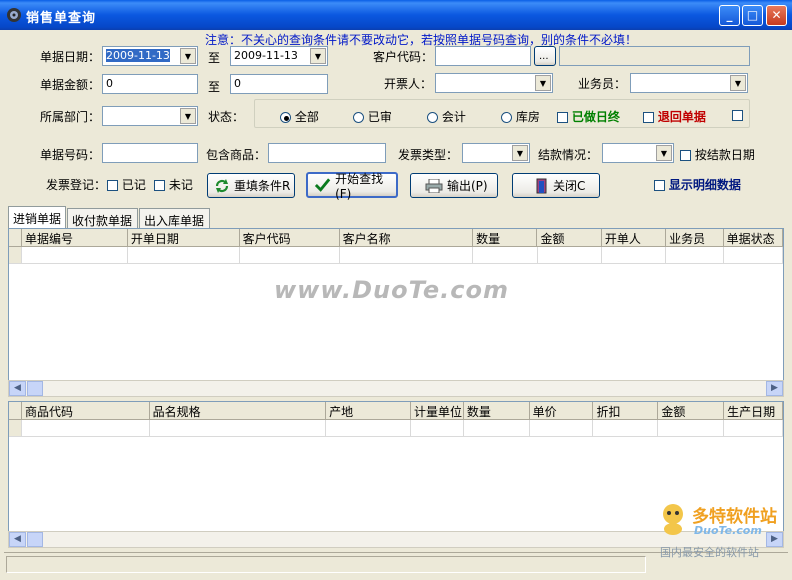  Describe the element at coordinates (454, 185) in the screenshot. I see `export-button: 输出(P)` at that location.